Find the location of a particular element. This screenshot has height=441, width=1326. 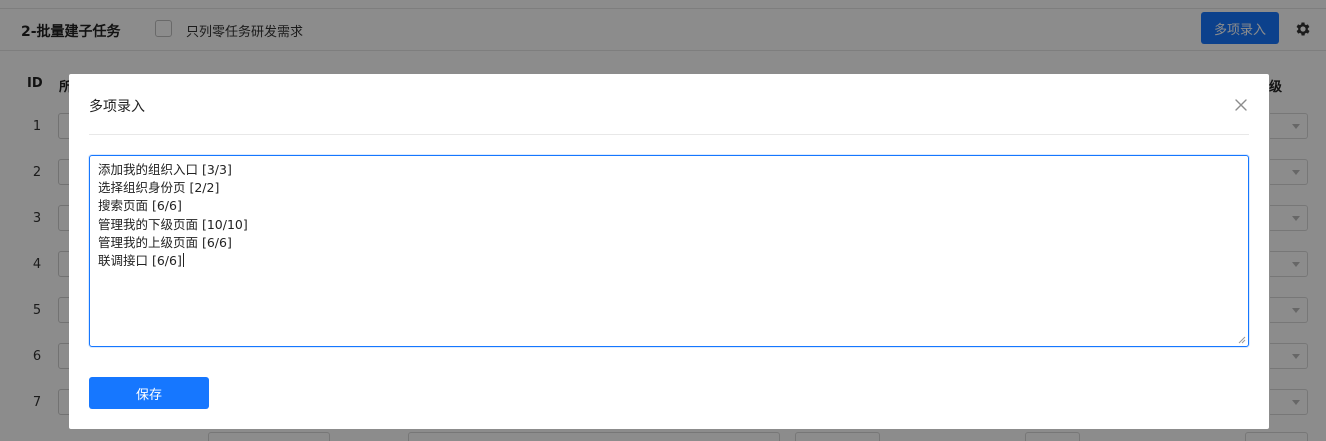

textarea-line: 搜索页面 [6/6] is located at coordinates (140, 206).